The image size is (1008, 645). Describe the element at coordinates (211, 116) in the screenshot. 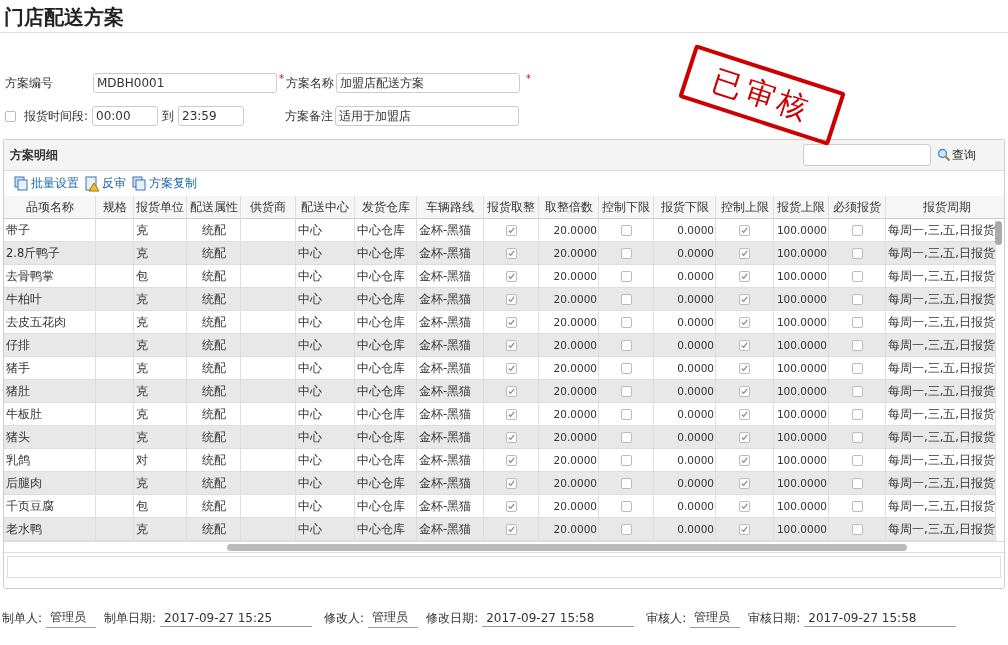

I see `time-field: 23:59` at that location.